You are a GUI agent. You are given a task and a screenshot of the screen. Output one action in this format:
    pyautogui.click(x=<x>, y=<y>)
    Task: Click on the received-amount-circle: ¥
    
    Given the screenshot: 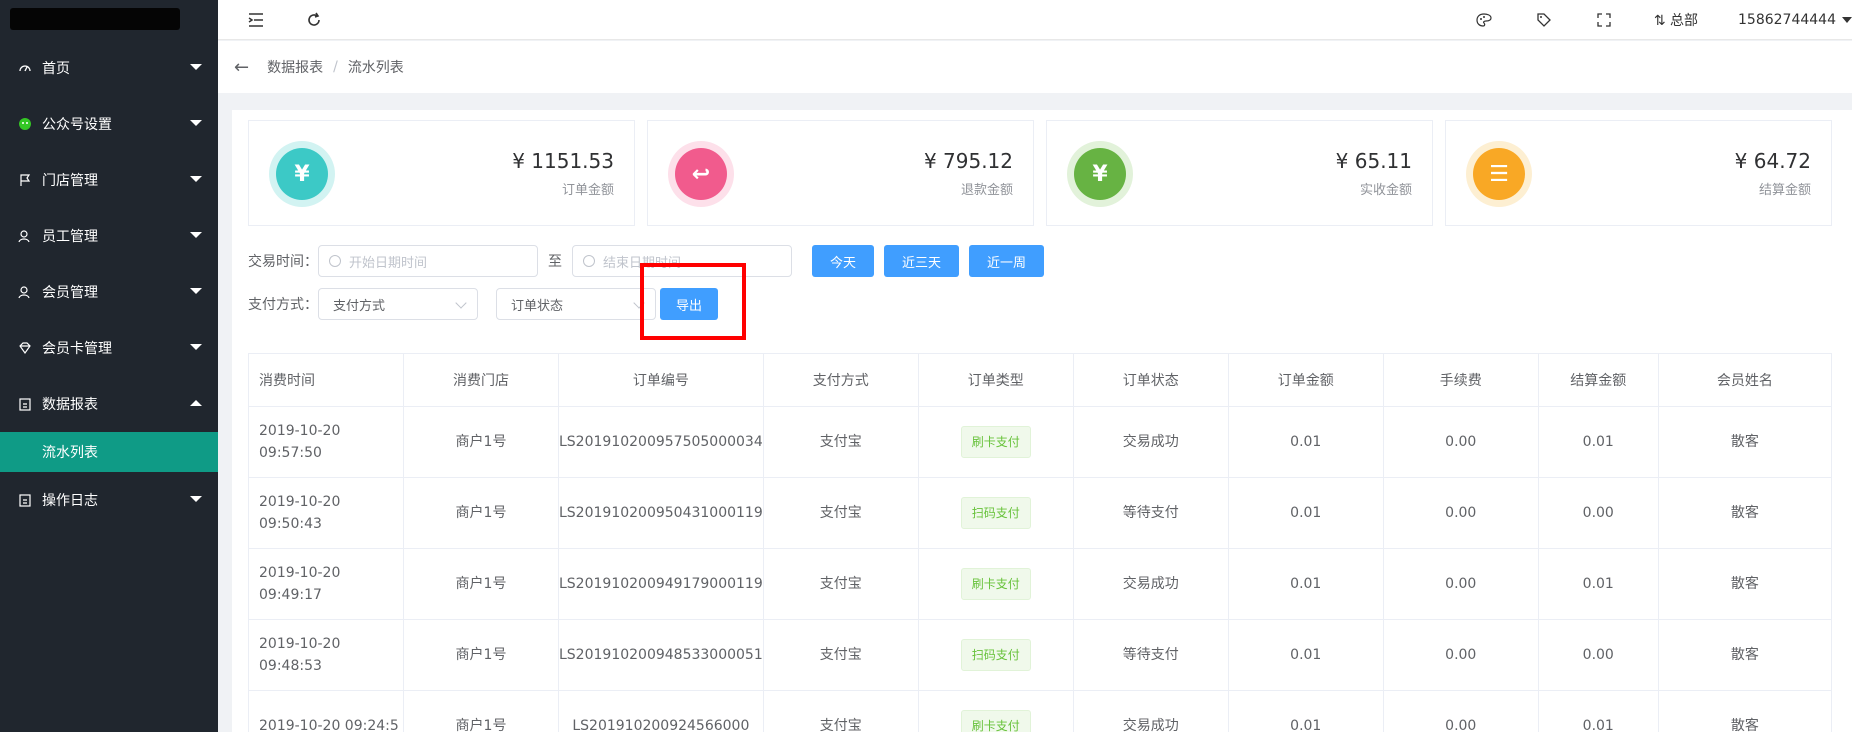 What is the action you would take?
    pyautogui.click(x=1100, y=174)
    